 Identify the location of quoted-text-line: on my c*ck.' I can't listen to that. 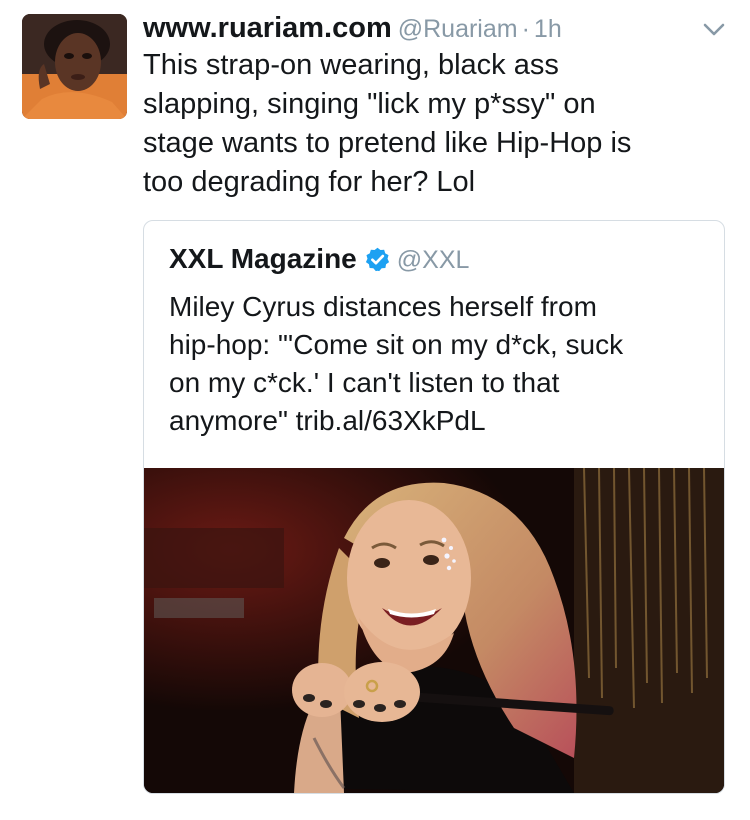
(364, 382).